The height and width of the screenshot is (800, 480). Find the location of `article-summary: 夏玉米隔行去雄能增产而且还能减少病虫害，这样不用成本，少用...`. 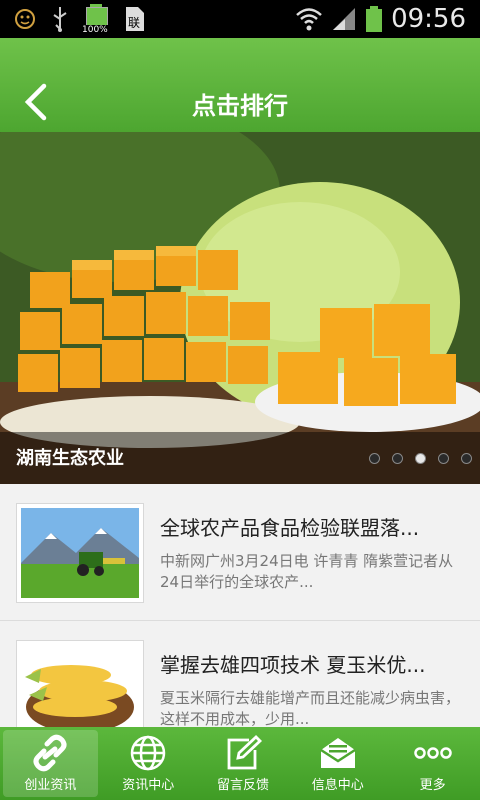

article-summary: 夏玉米隔行去雄能增产而且还能减少病虫害，这样不用成本，少用... is located at coordinates (310, 708).